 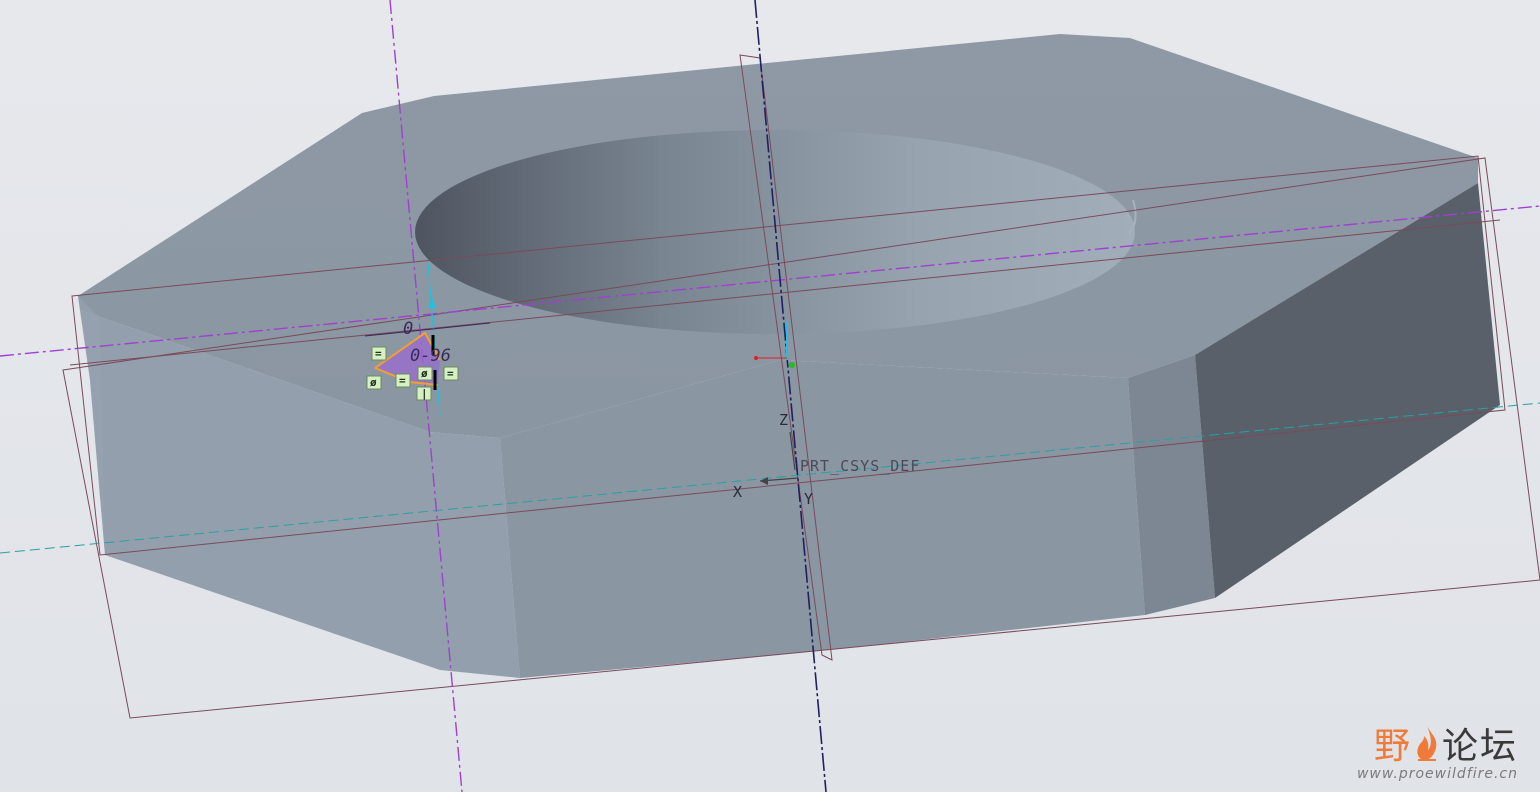 What do you see at coordinates (737, 492) in the screenshot?
I see `axis-label-x: X` at bounding box center [737, 492].